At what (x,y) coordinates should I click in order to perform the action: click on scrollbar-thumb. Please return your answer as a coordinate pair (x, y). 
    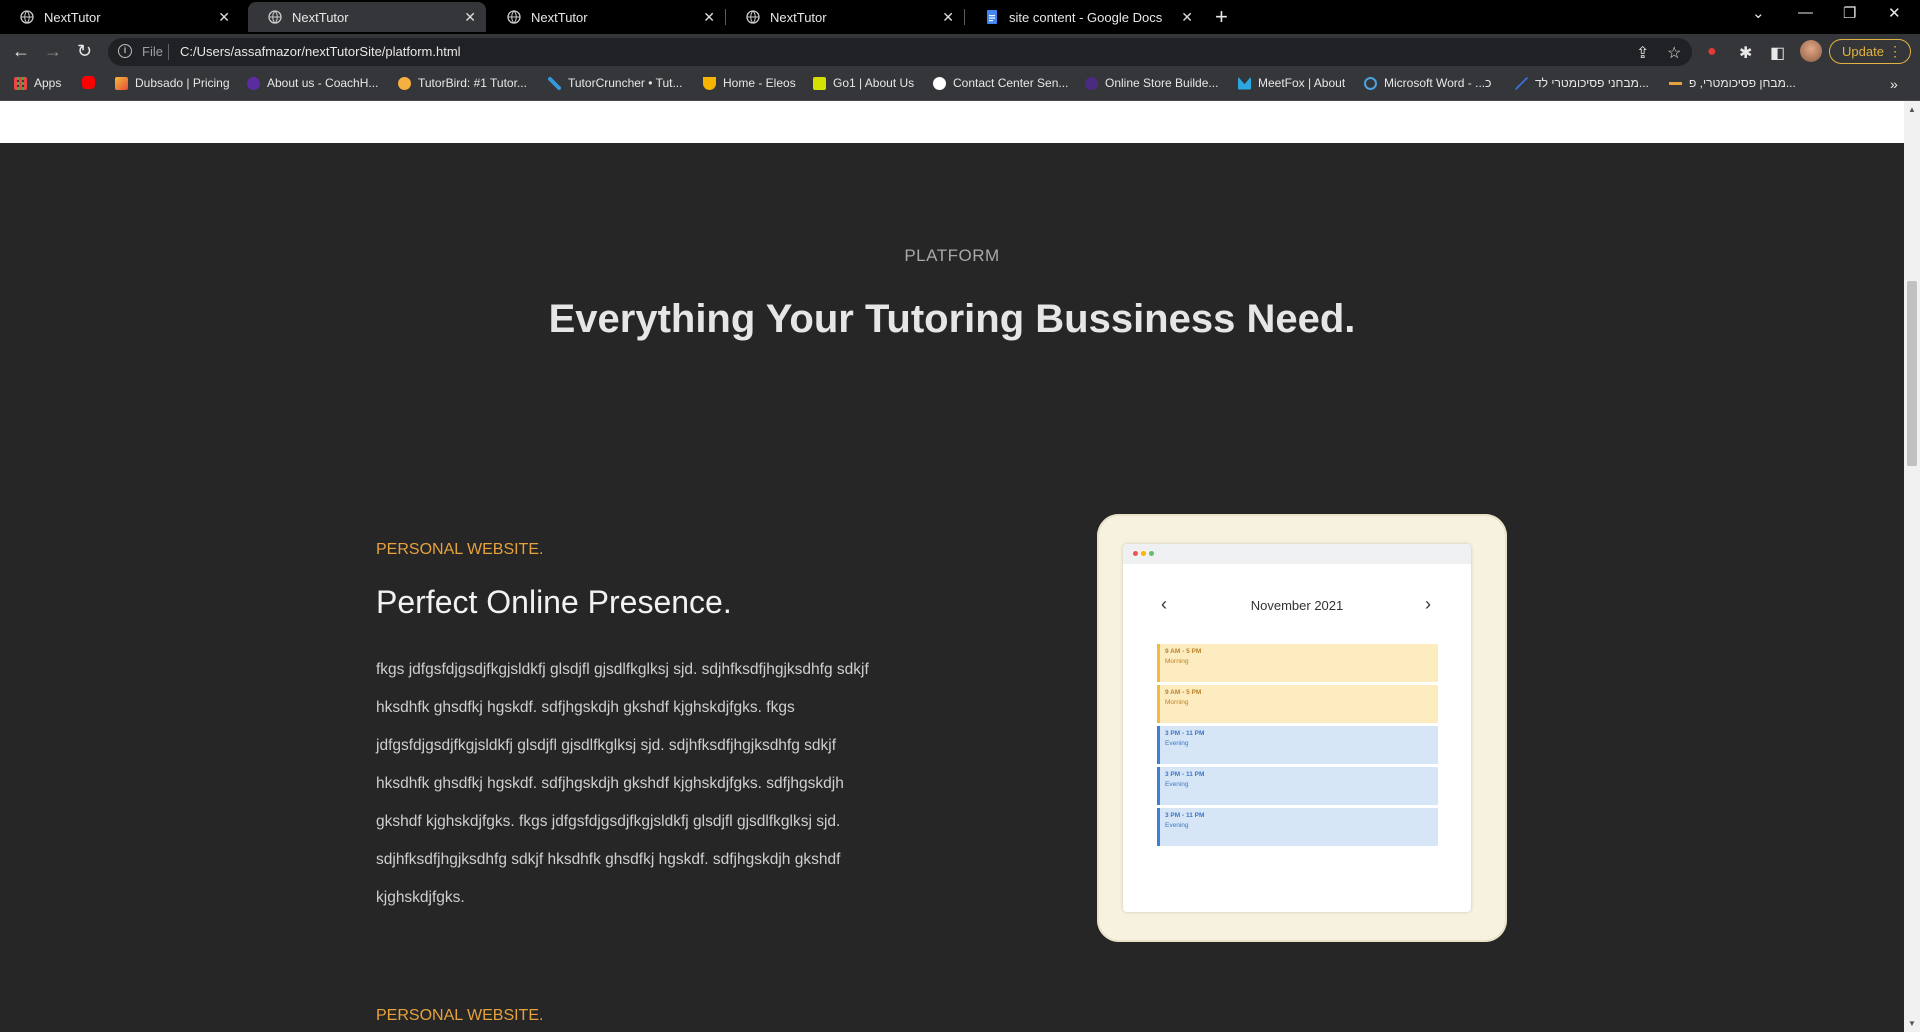
    Looking at the image, I should click on (1912, 373).